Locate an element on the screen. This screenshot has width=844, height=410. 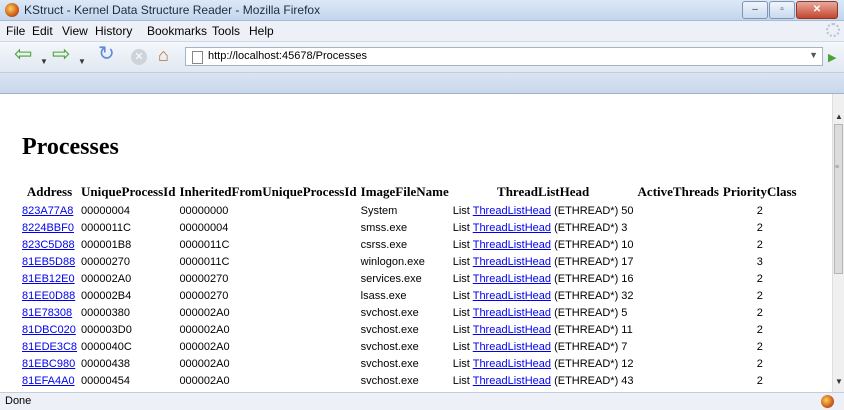
maximize-button: ▫ is located at coordinates (782, 10).